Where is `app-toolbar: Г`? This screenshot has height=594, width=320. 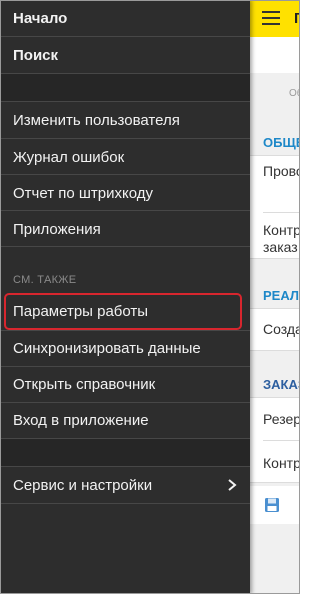
app-toolbar: Г is located at coordinates (275, 18).